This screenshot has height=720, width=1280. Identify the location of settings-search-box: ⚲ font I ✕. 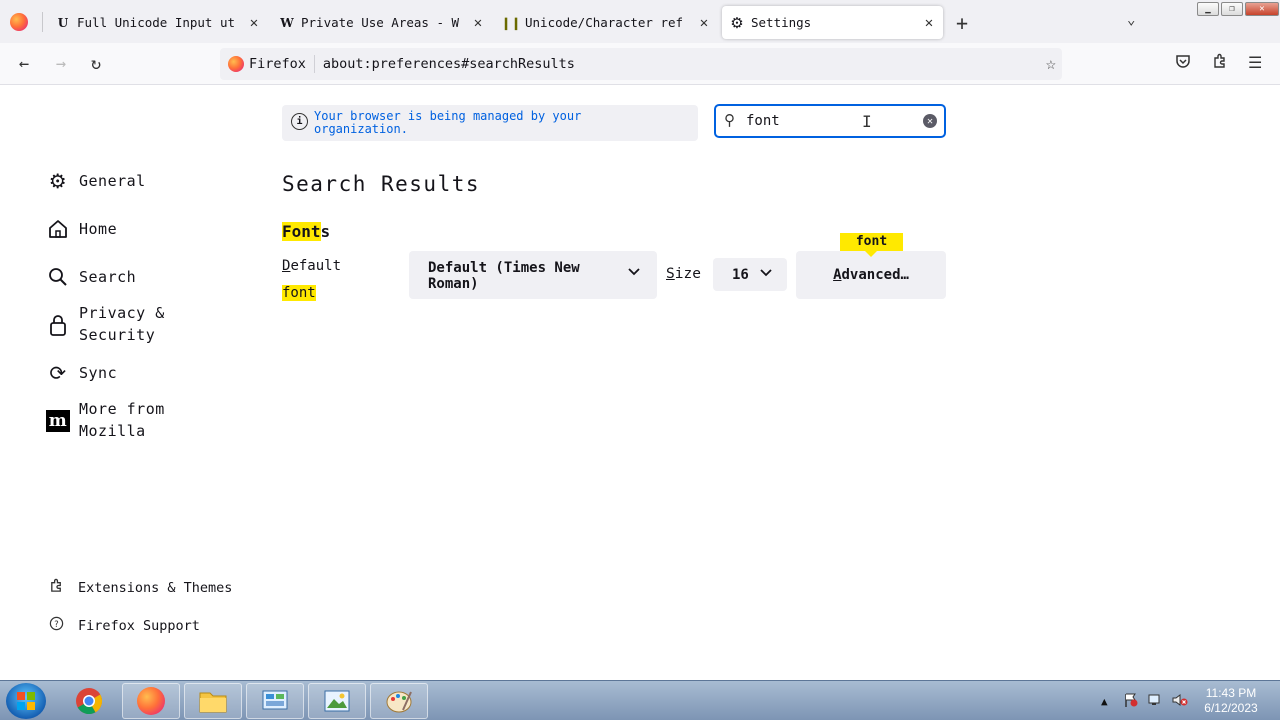
(830, 121).